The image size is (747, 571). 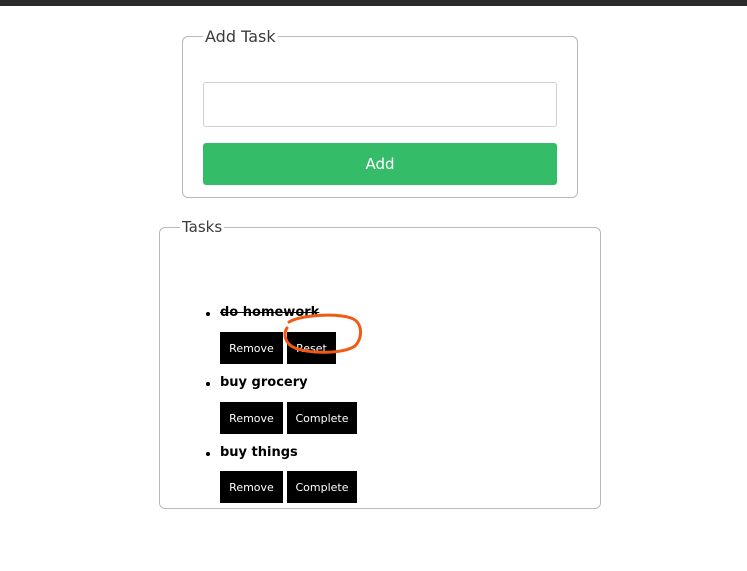 I want to click on task-text: buy things, so click(x=259, y=452).